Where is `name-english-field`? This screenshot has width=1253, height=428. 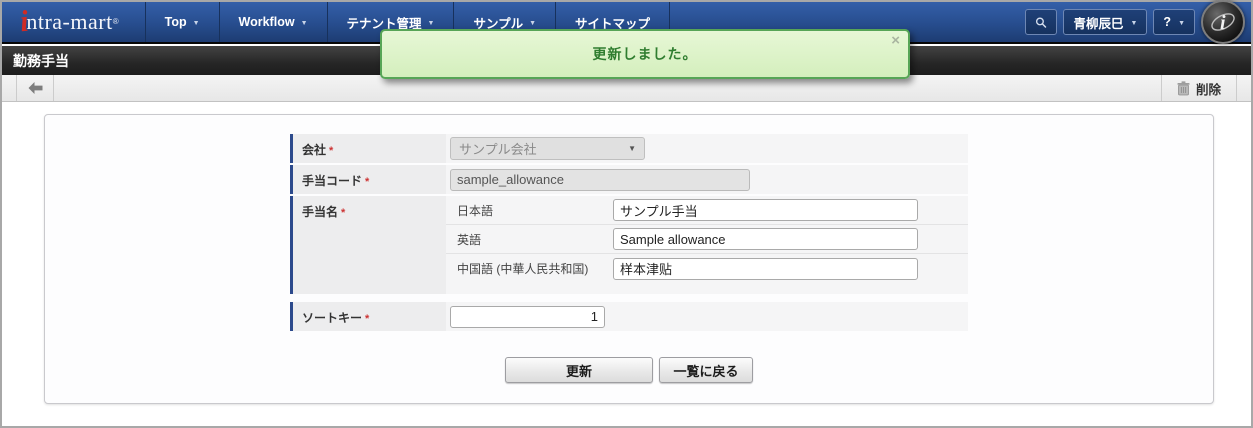 name-english-field is located at coordinates (765, 239).